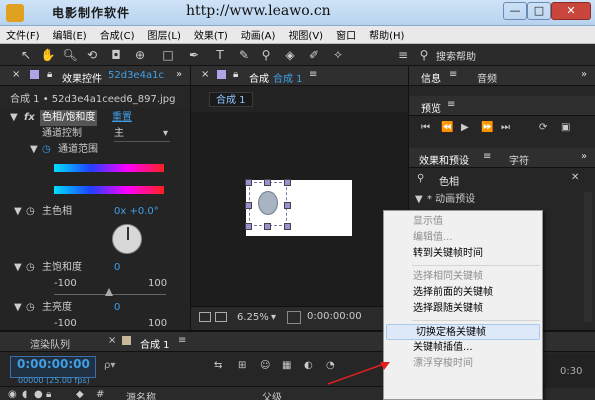 The height and width of the screenshot is (400, 595). Describe the element at coordinates (155, 343) in the screenshot. I see `tab-timeline-comp: 合成 1` at that location.